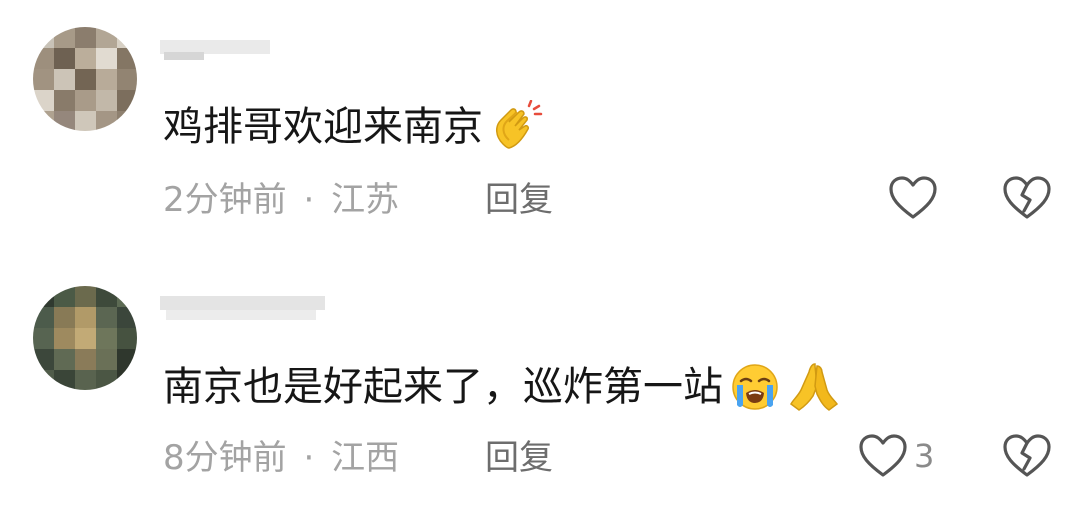 This screenshot has height=517, width=1080. I want to click on comment-text-content: 南京也是好起来了，巡炸第一站, so click(443, 387).